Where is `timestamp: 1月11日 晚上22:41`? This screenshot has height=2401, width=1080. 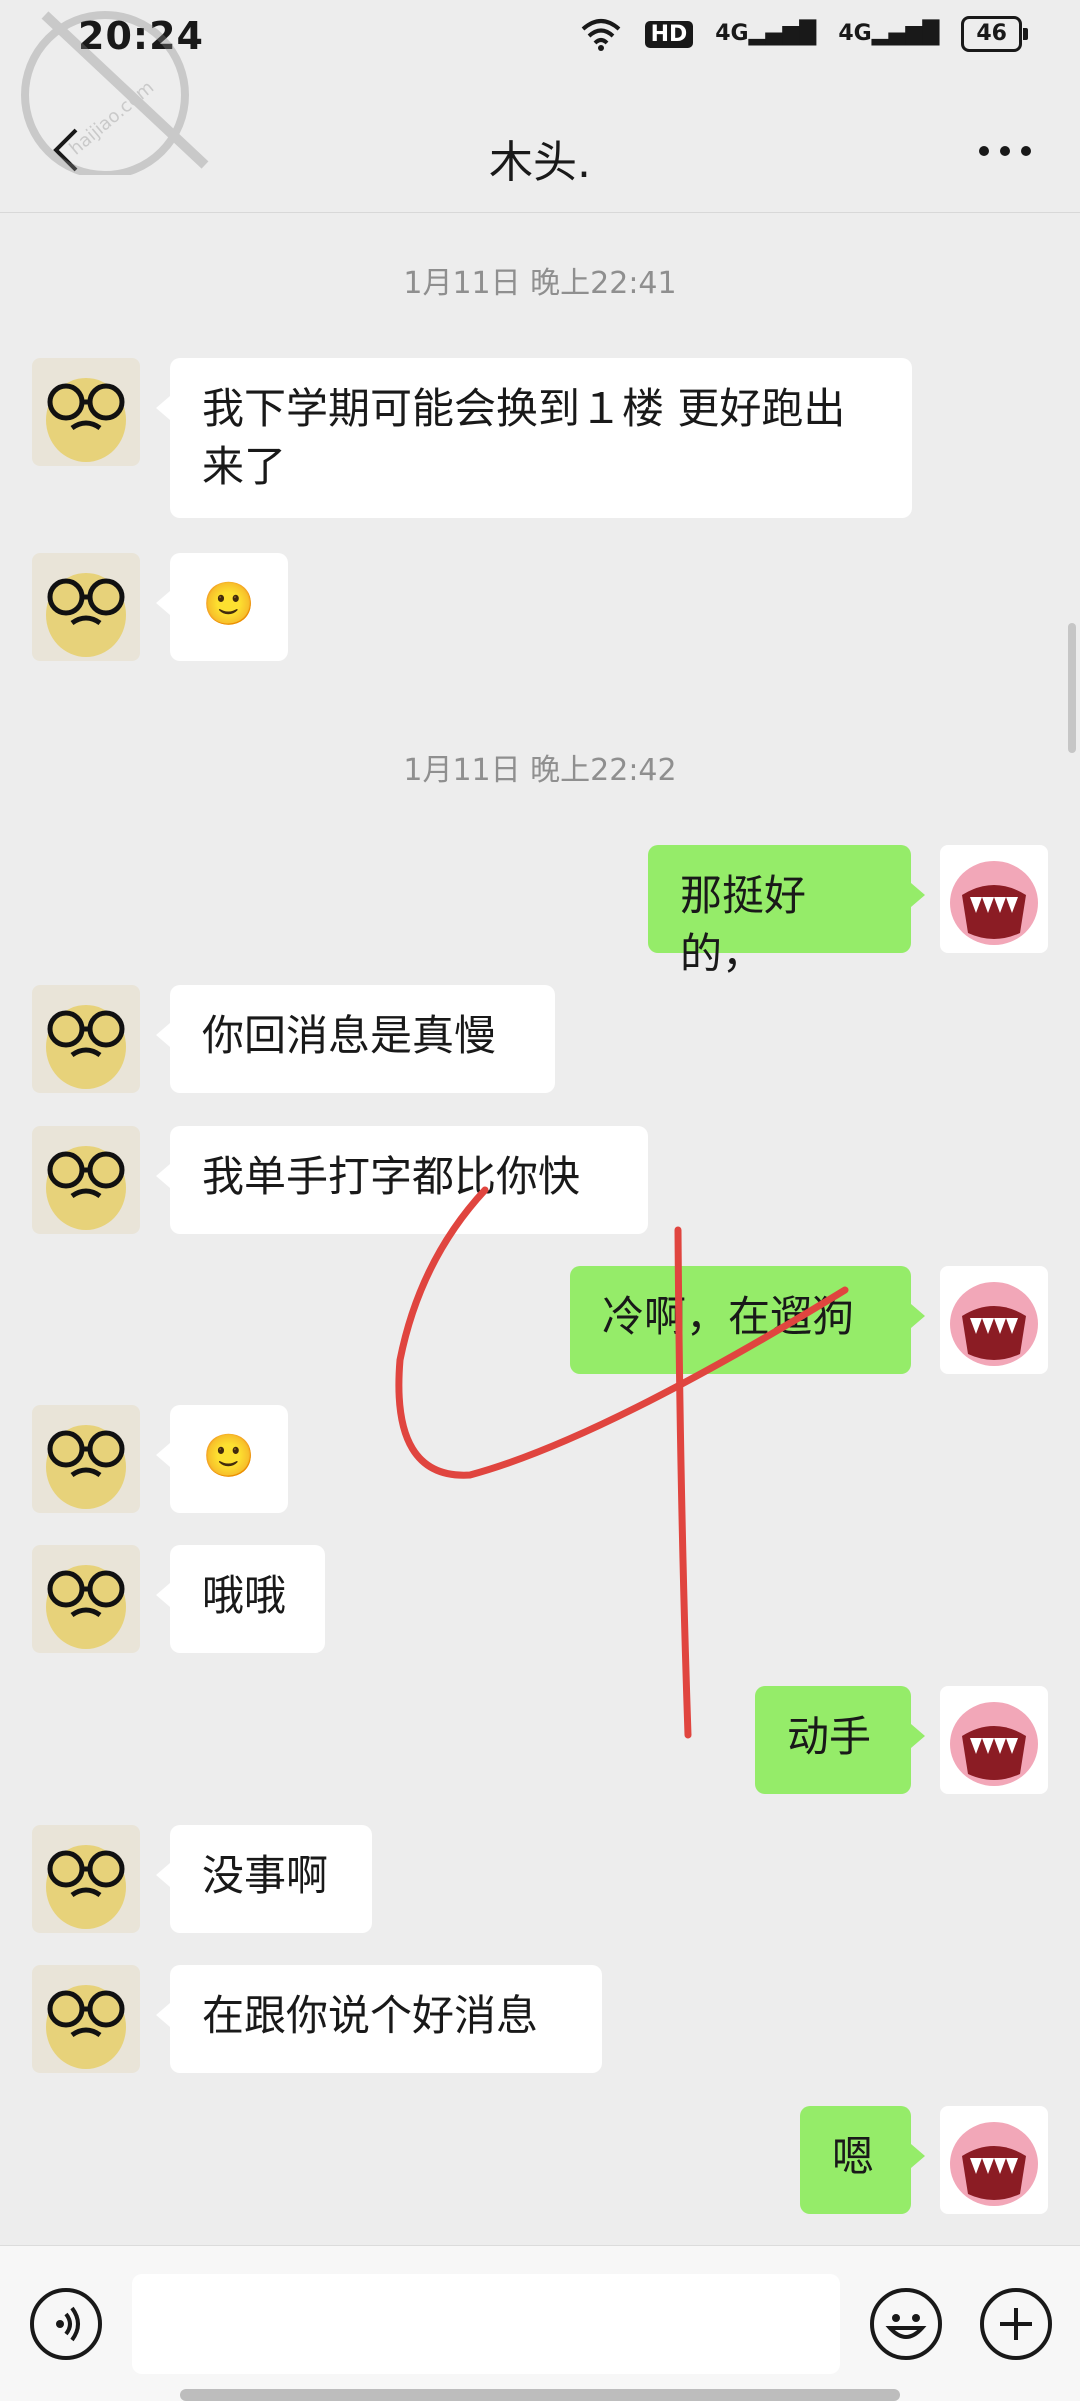
timestamp: 1月11日 晚上22:41 is located at coordinates (540, 283).